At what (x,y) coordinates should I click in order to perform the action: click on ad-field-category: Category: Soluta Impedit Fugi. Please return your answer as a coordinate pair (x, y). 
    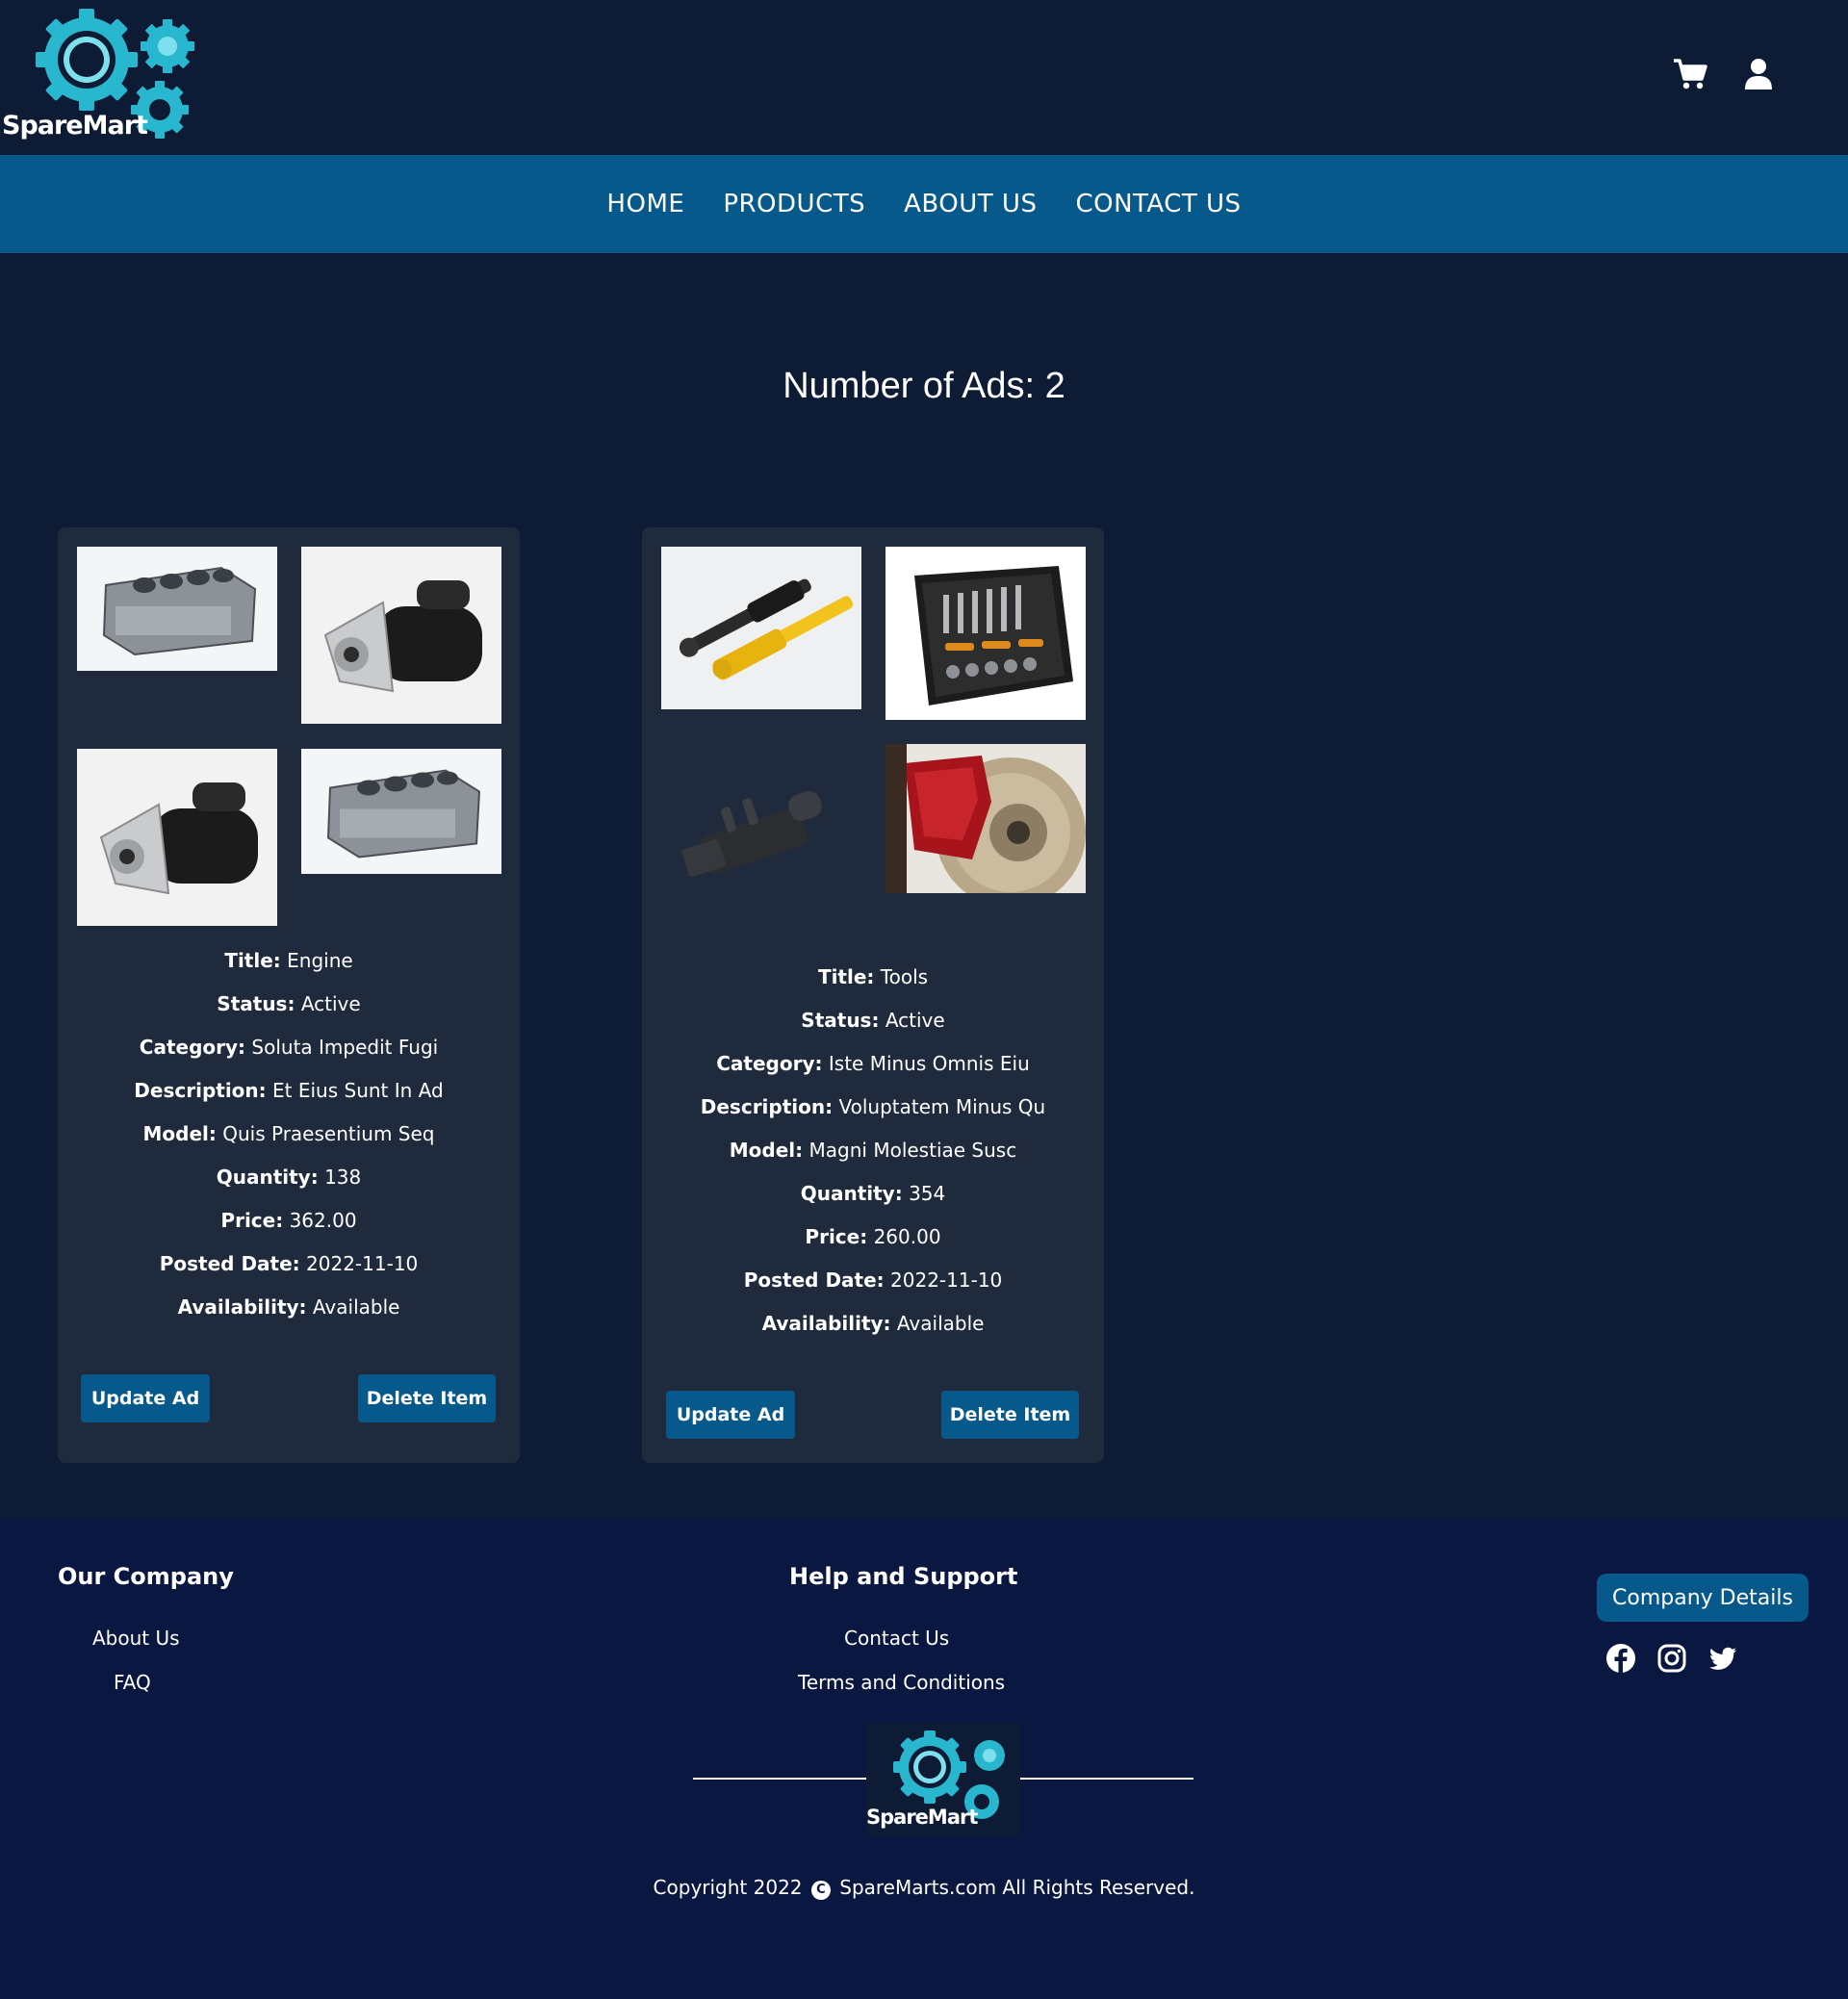
    Looking at the image, I should click on (289, 1047).